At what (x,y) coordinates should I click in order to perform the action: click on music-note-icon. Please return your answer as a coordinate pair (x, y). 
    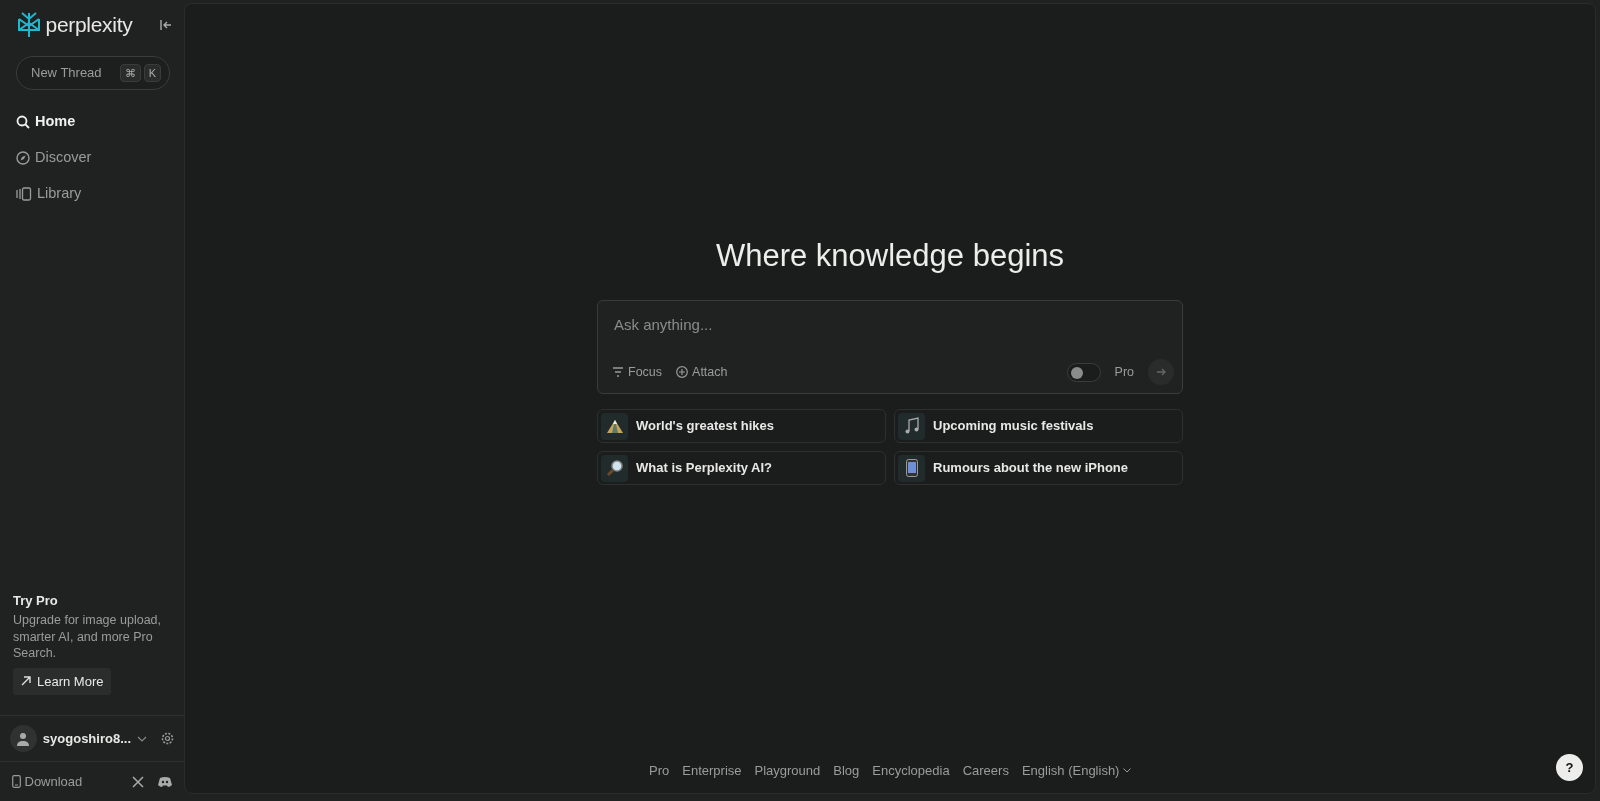
    Looking at the image, I should click on (911, 426).